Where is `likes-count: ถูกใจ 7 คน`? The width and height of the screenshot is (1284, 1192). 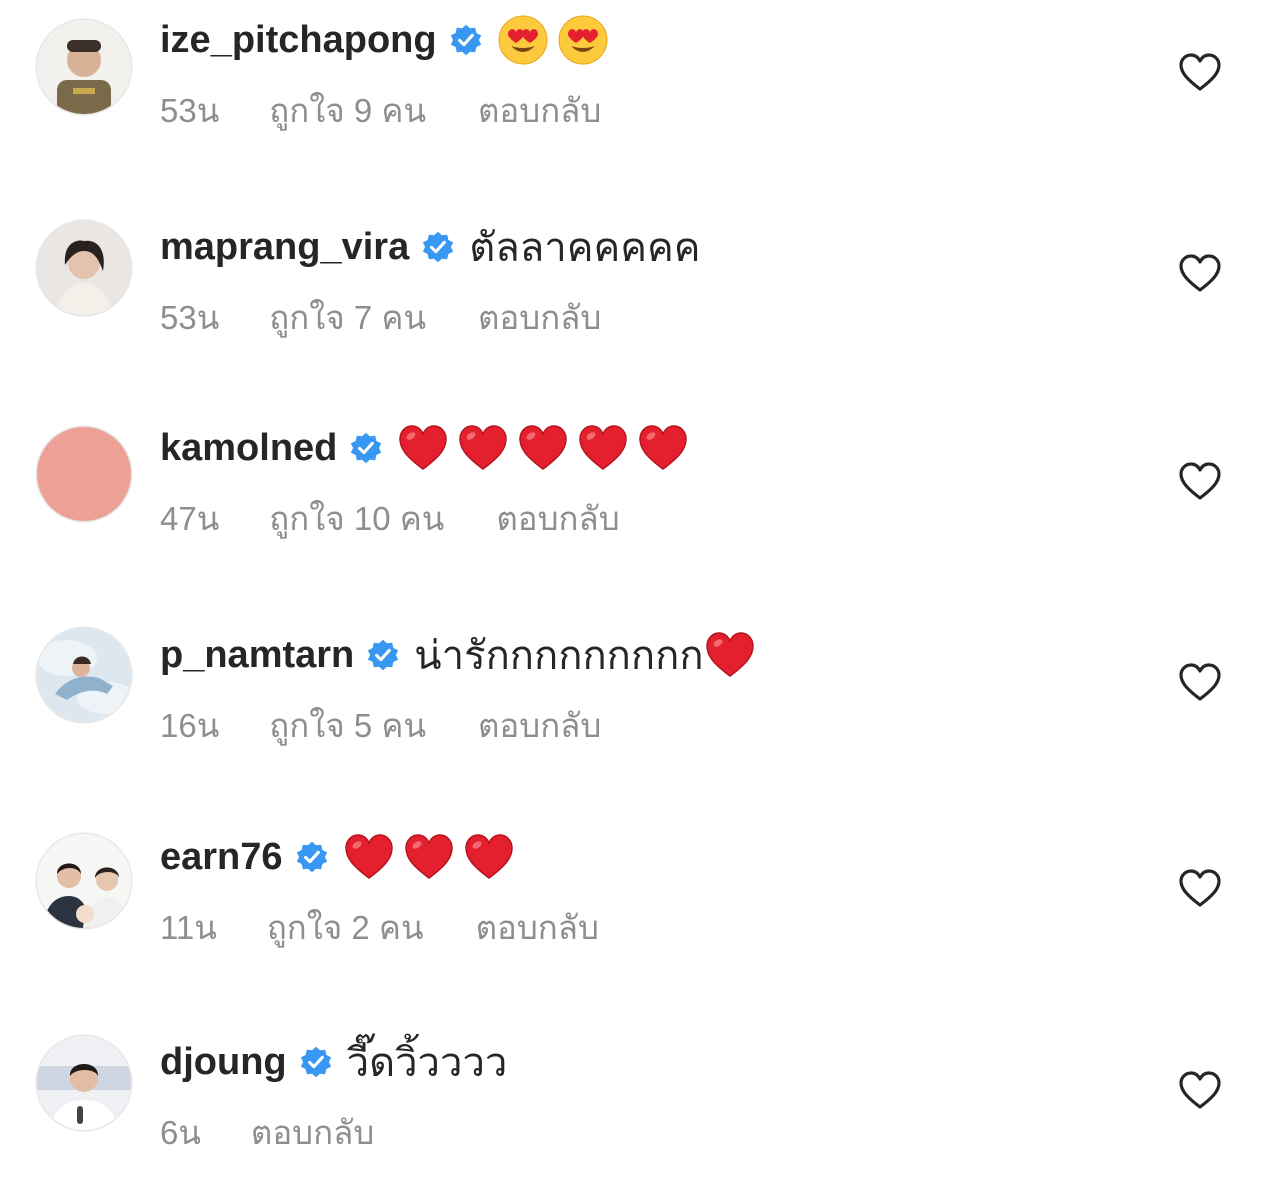 likes-count: ถูกใจ 7 คน is located at coordinates (347, 317).